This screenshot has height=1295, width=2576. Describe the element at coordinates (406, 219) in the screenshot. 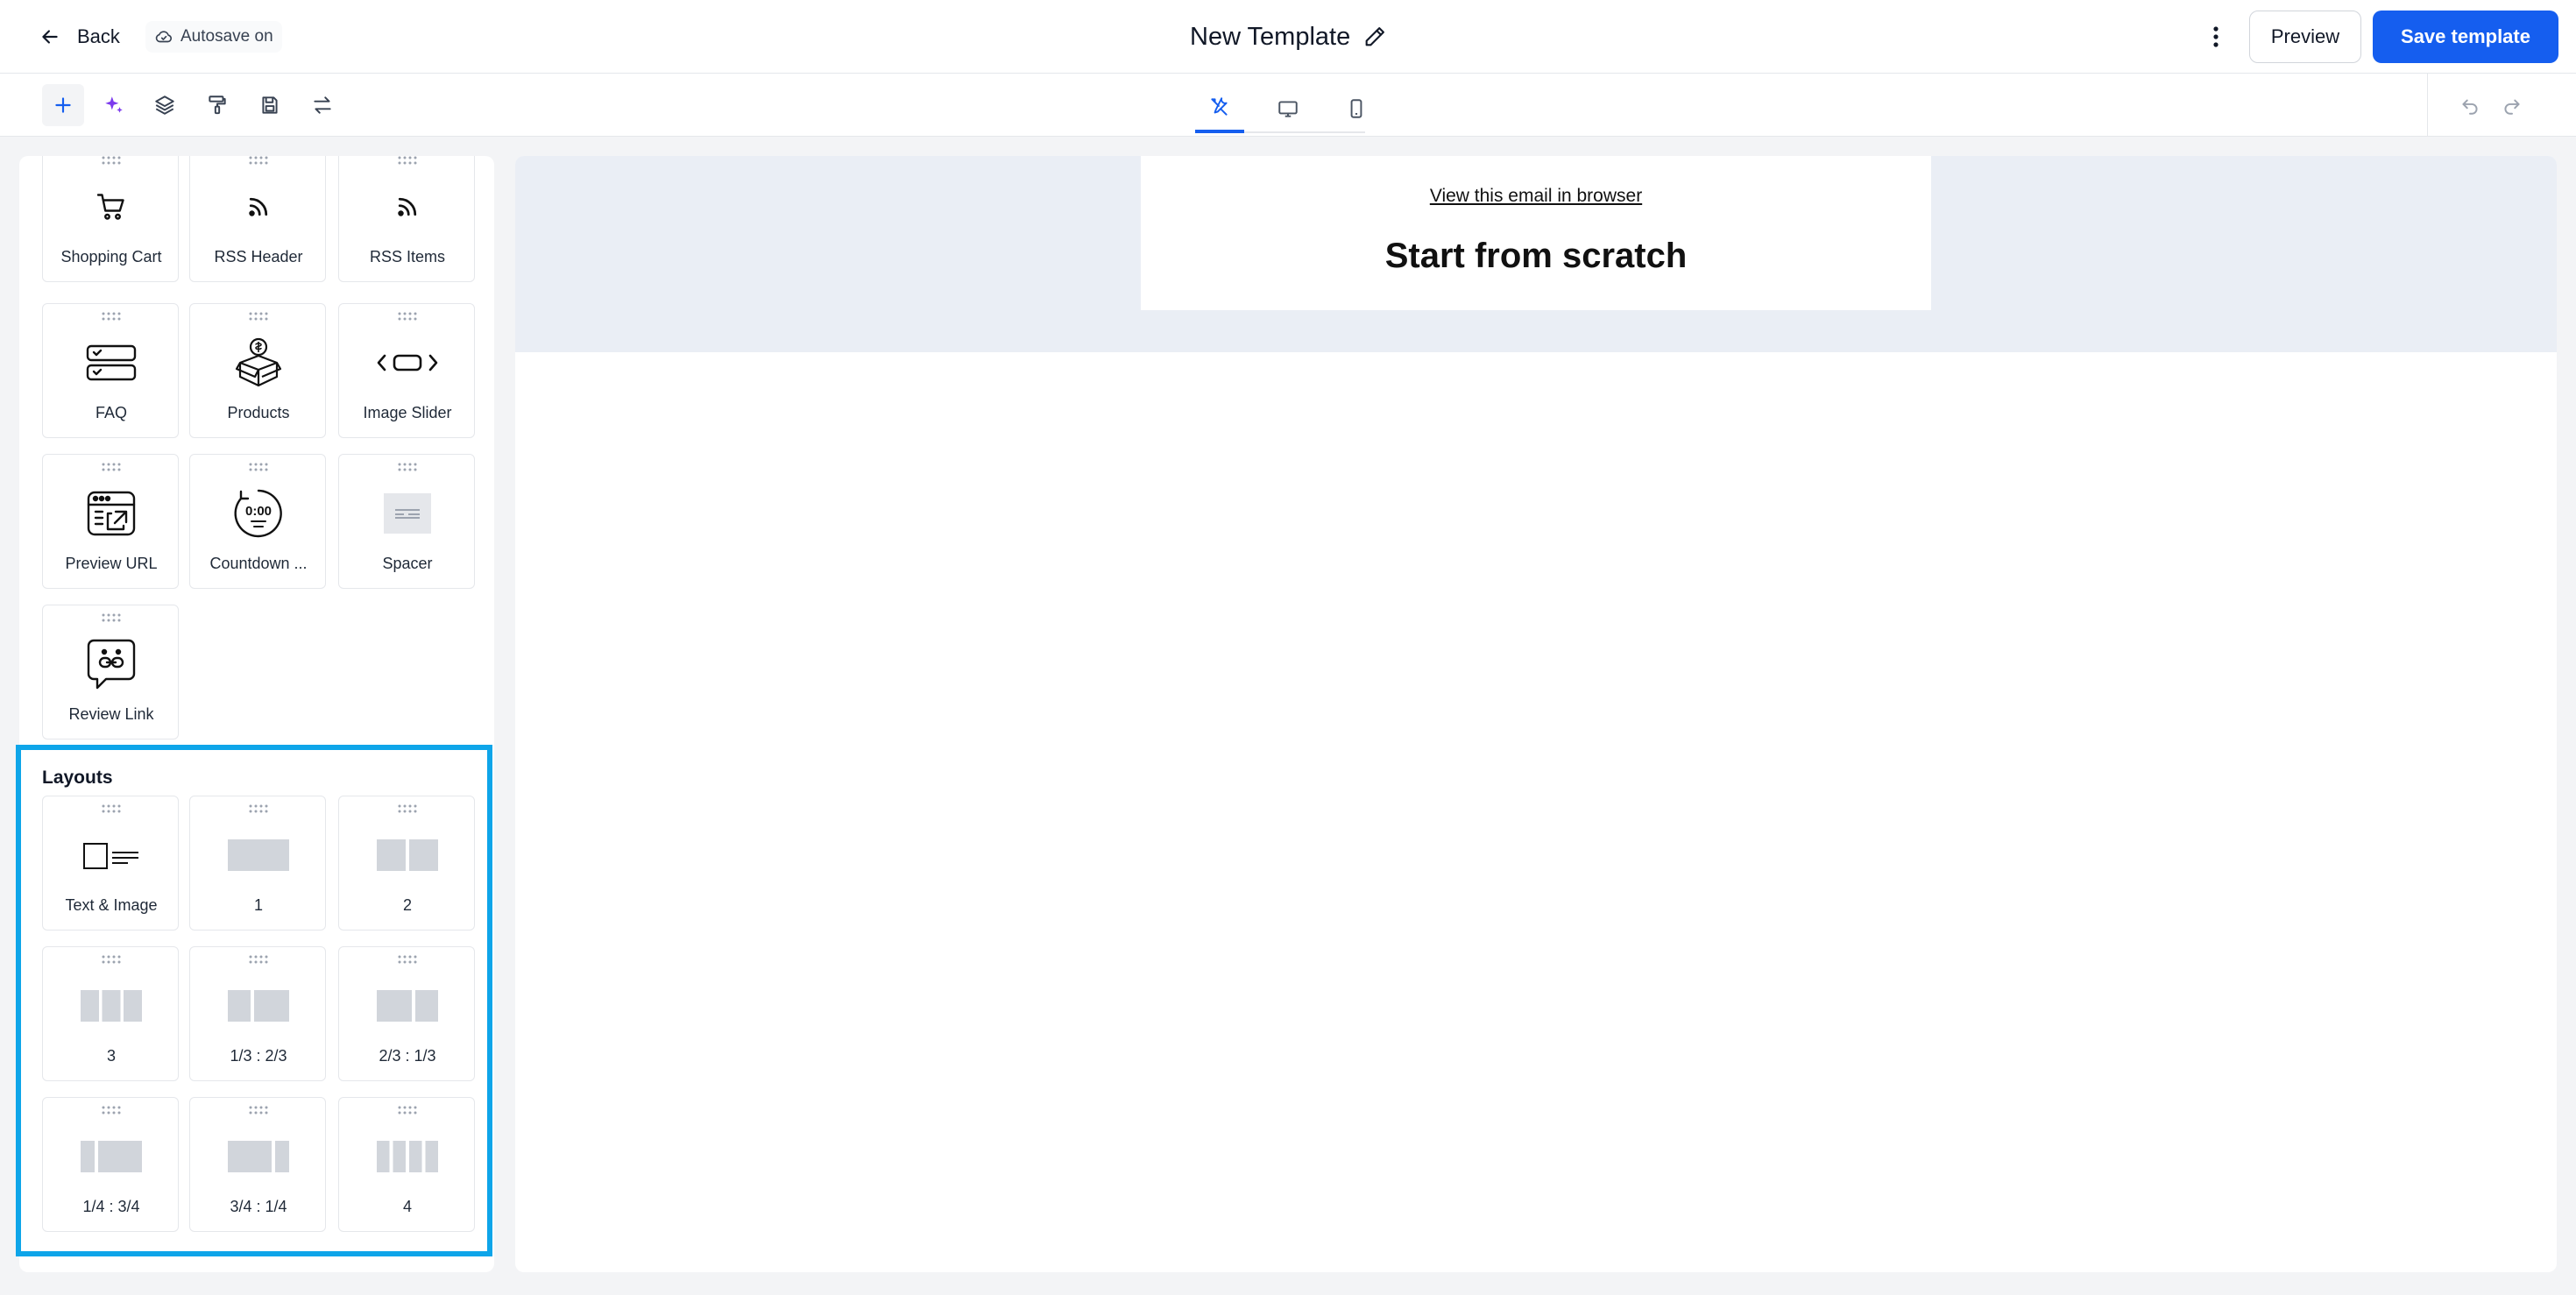

I see `element-rss-items: RSS Items` at that location.